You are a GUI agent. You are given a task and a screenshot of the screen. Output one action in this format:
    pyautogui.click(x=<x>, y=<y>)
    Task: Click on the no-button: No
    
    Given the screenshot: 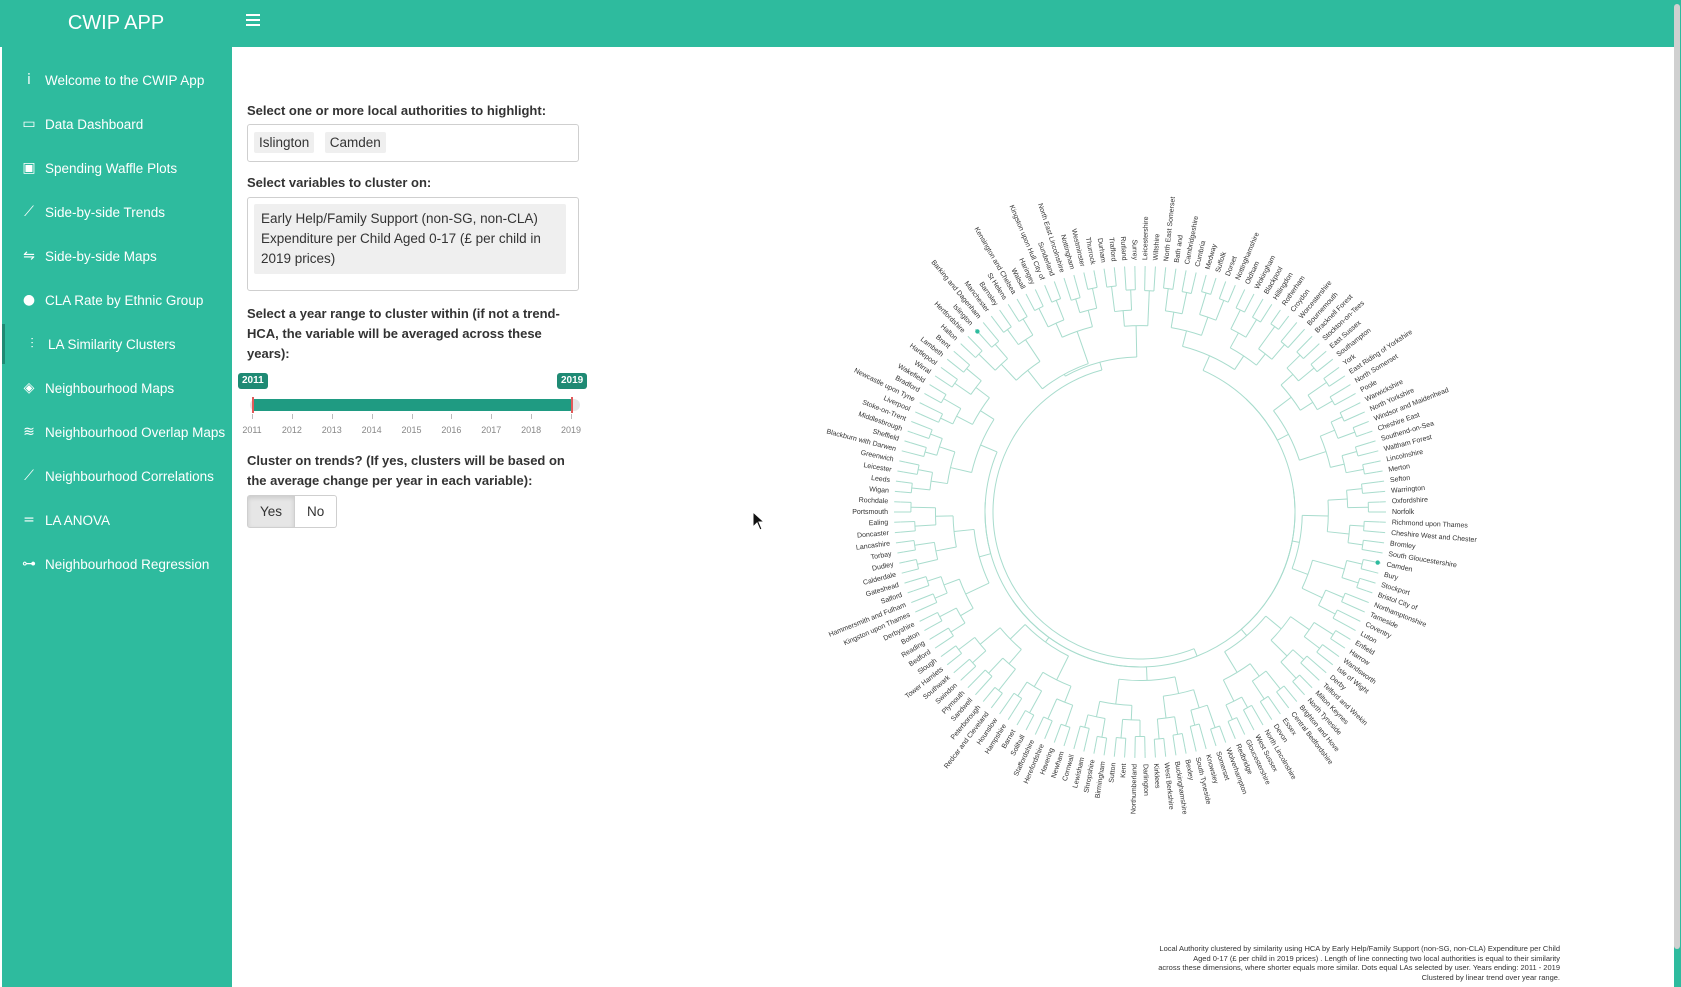 What is the action you would take?
    pyautogui.click(x=316, y=511)
    